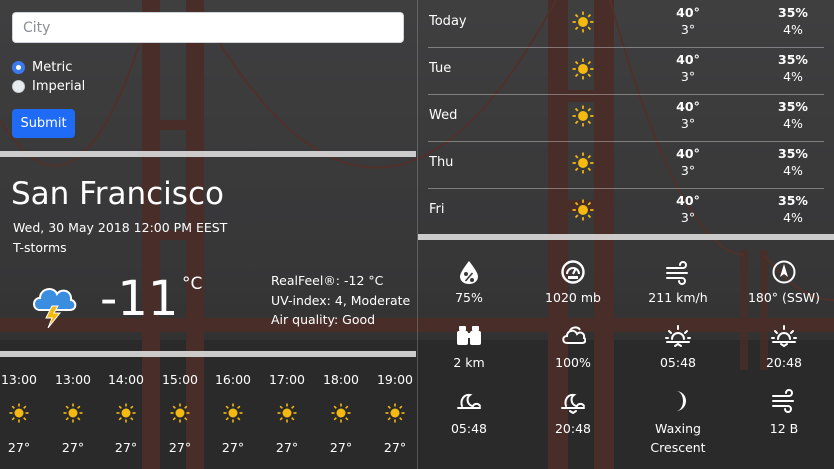 Image resolution: width=834 pixels, height=469 pixels. What do you see at coordinates (180, 379) in the screenshot?
I see `hour-time: 15:00` at bounding box center [180, 379].